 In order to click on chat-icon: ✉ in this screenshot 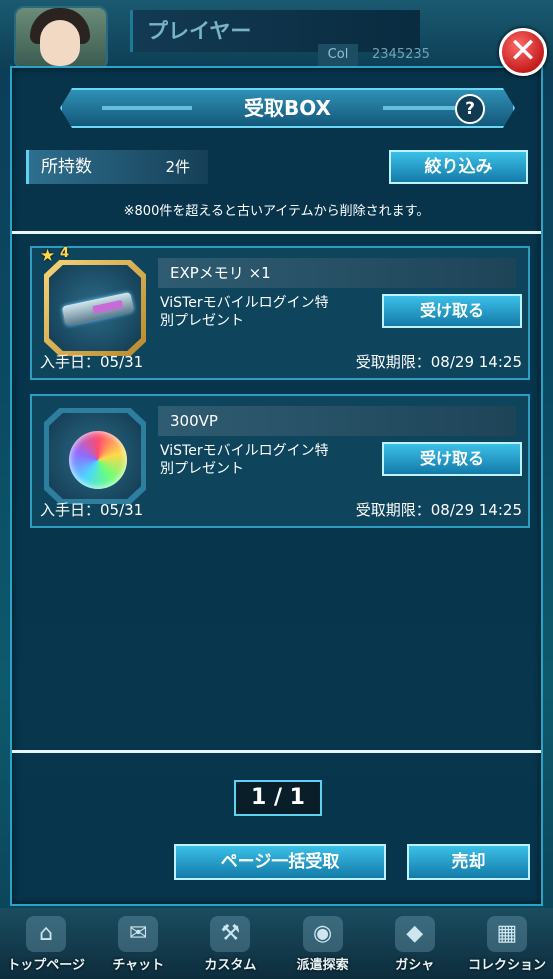, I will do `click(138, 934)`.